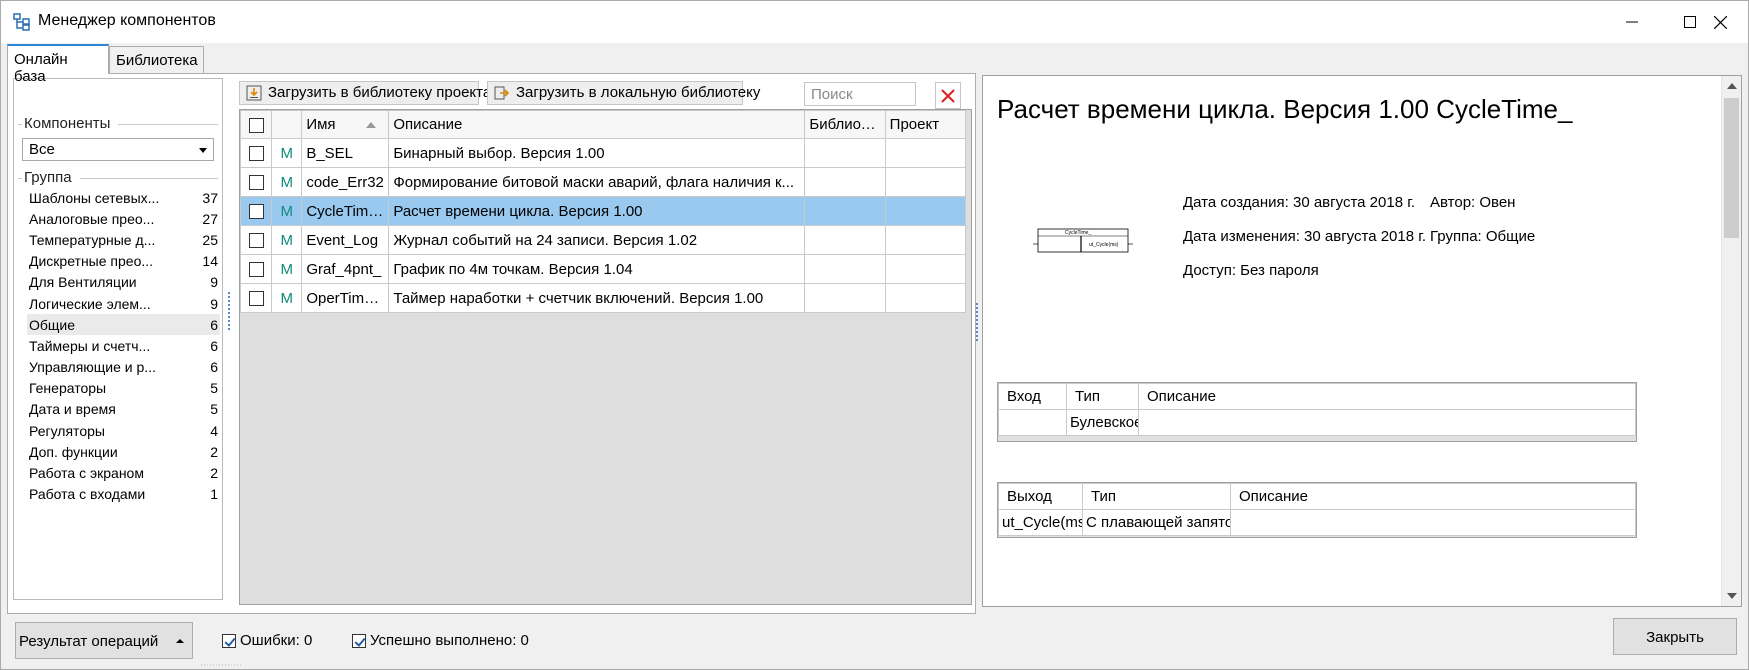  What do you see at coordinates (1675, 636) in the screenshot?
I see `close-button: Закрыть` at bounding box center [1675, 636].